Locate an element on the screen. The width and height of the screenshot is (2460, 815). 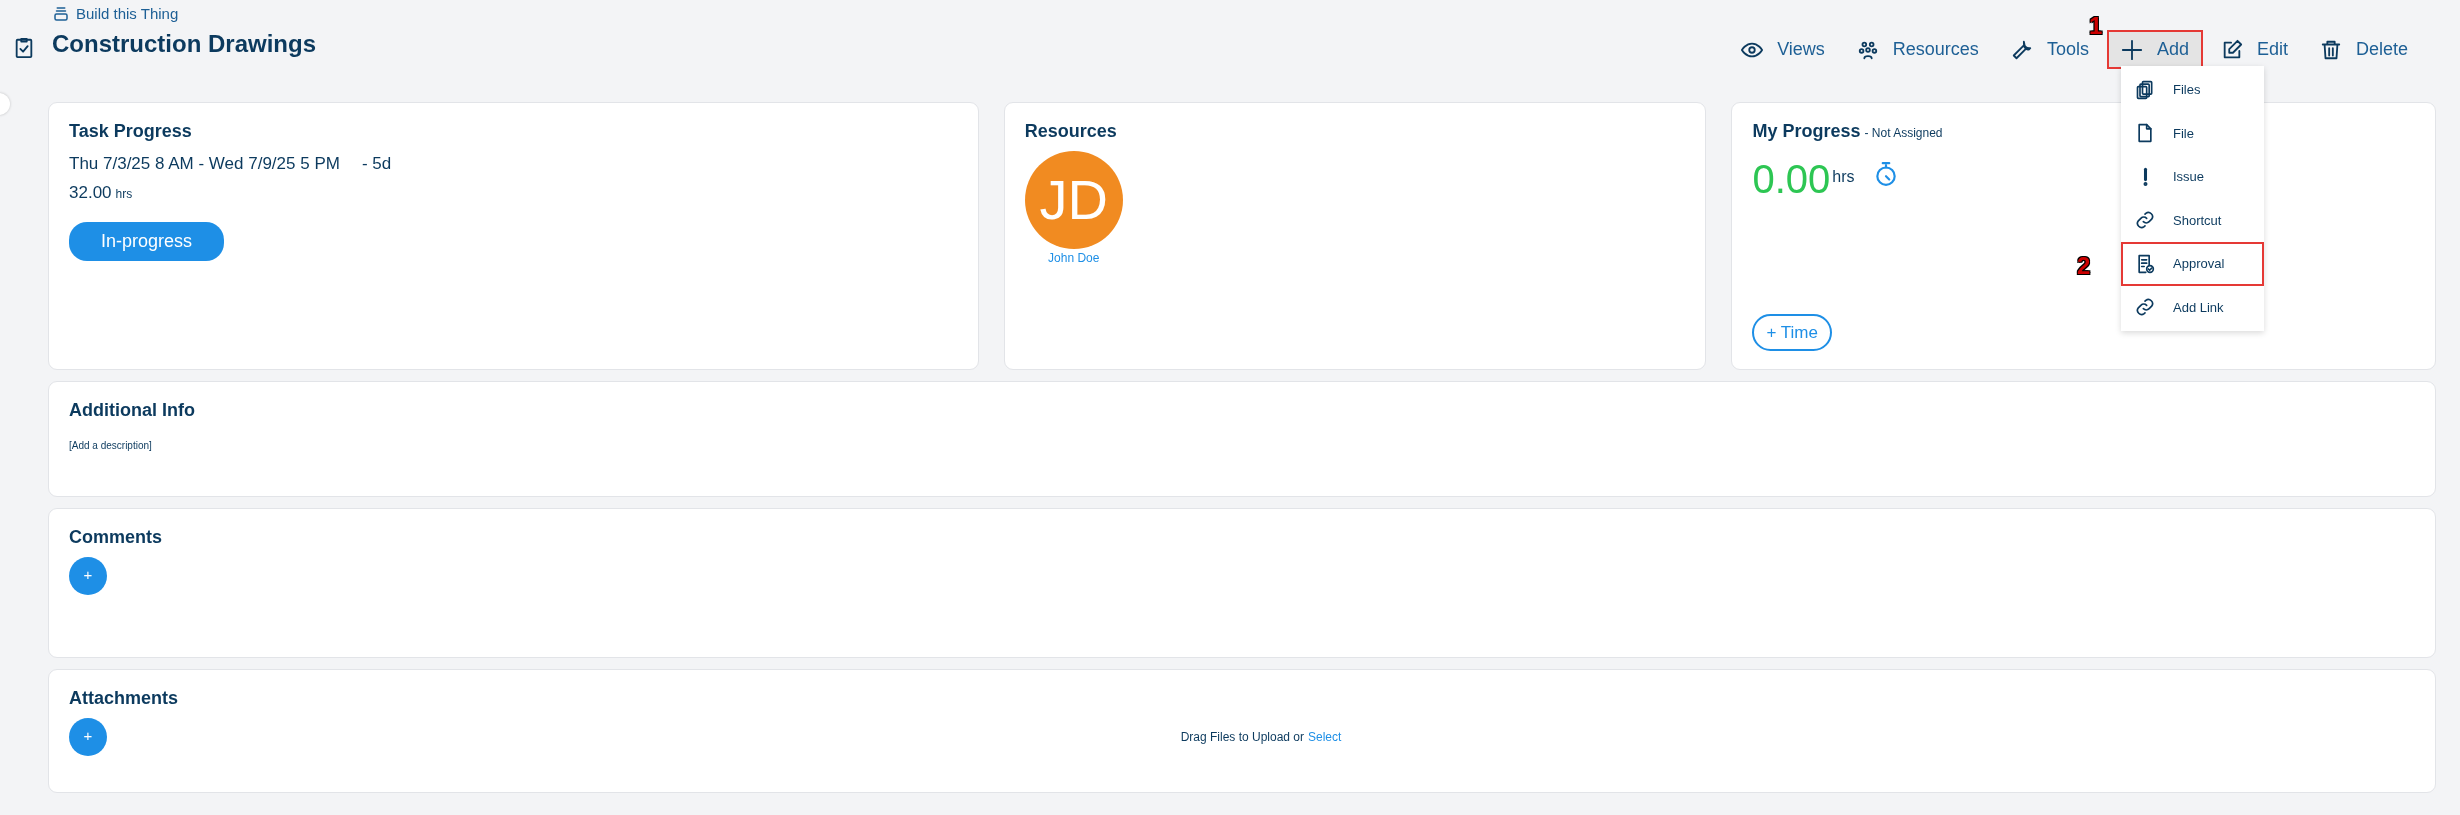
avatar-circle: JD is located at coordinates (1073, 199).